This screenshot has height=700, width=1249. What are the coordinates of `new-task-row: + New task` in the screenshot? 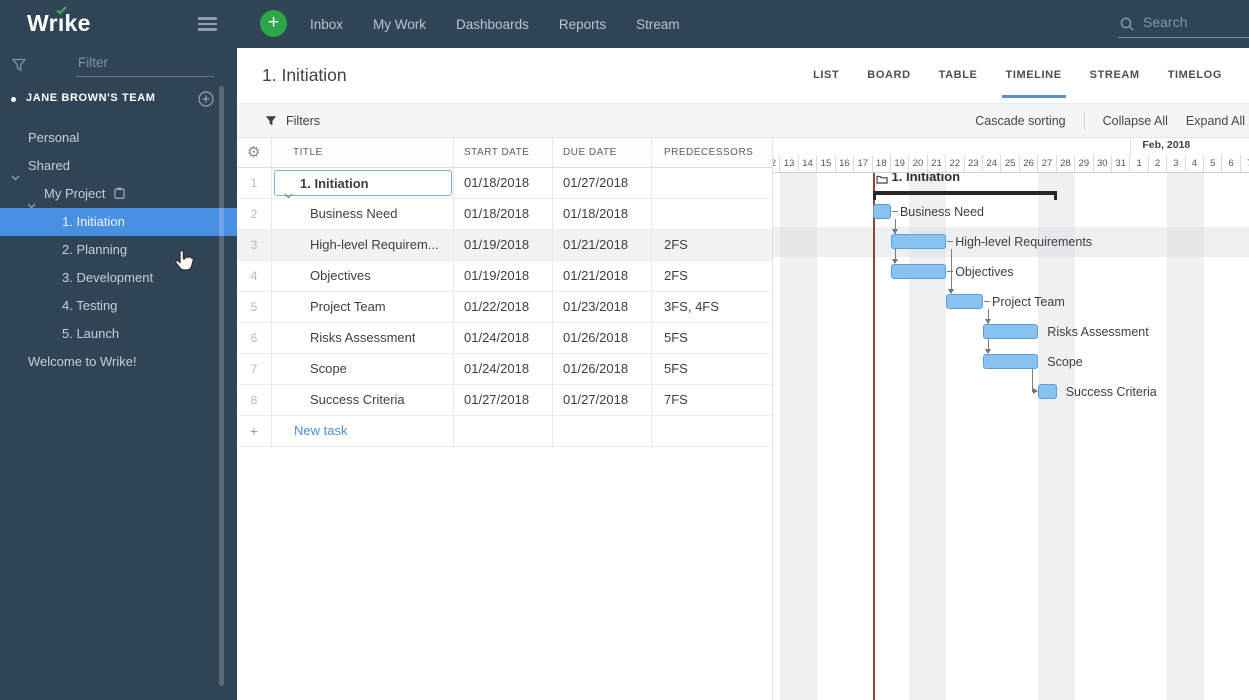 It's located at (504, 431).